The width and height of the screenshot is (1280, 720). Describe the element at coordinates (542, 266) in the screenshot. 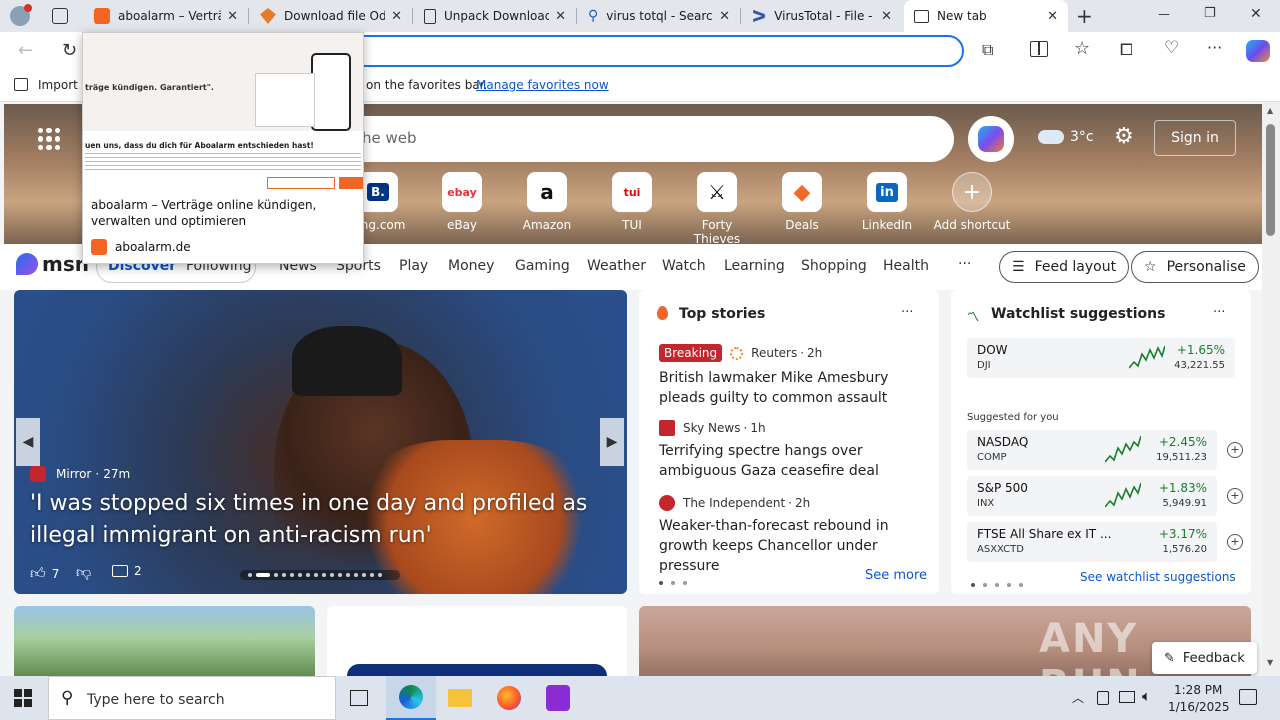

I see `nav-gaming: Gaming` at that location.